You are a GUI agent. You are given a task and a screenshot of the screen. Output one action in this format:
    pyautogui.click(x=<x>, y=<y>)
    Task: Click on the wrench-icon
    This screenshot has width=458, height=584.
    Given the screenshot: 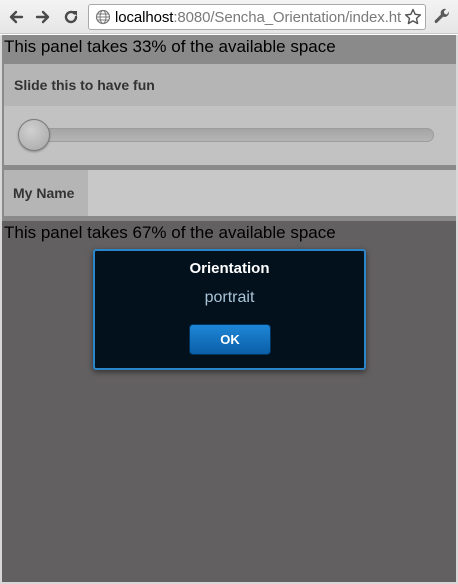 What is the action you would take?
    pyautogui.click(x=442, y=17)
    